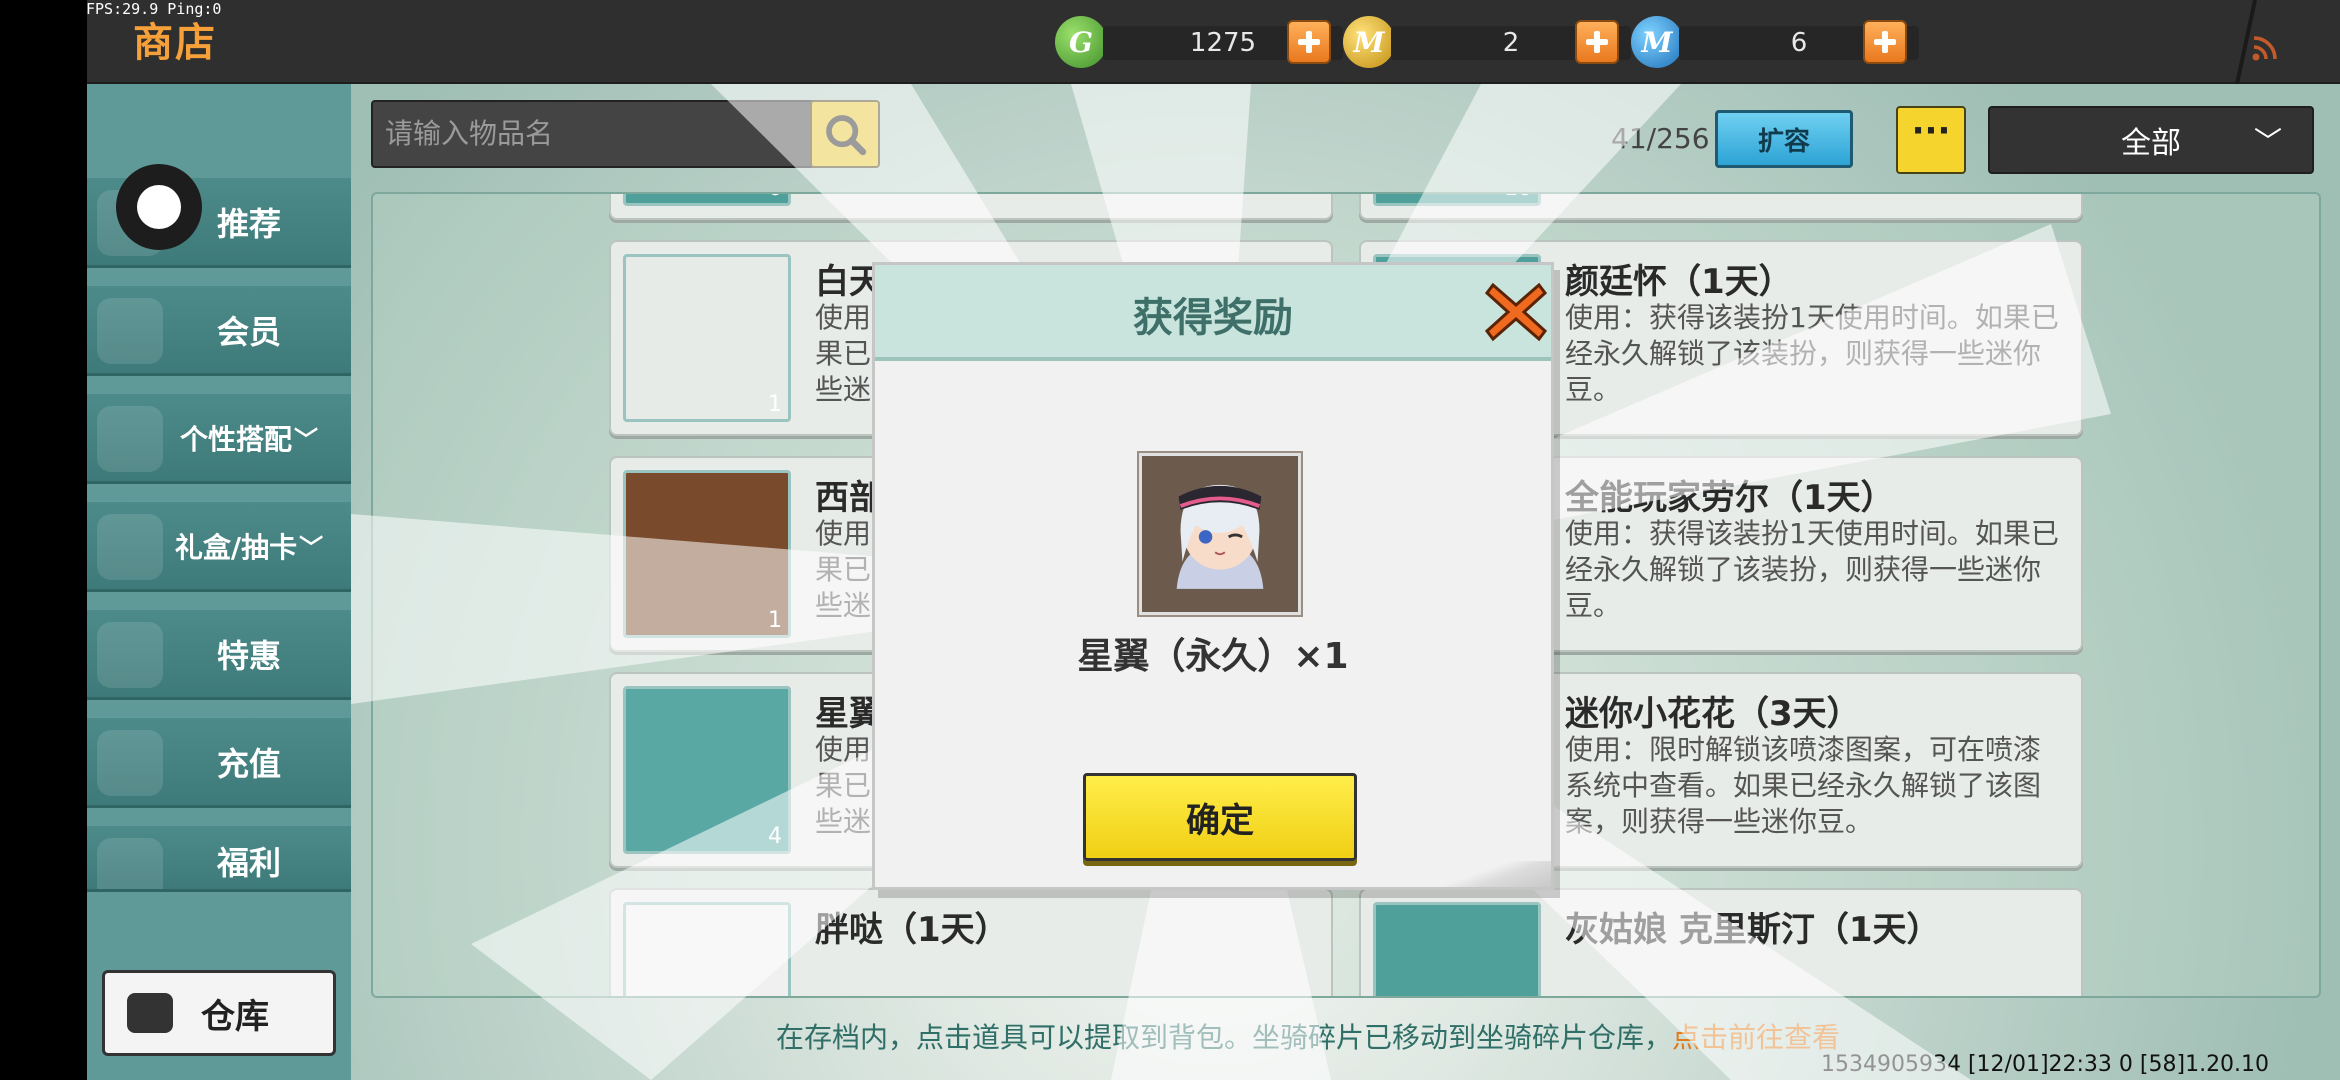 Image resolution: width=2340 pixels, height=1080 pixels. What do you see at coordinates (1213, 42) in the screenshot?
I see `top-bar: 商店 G 1275 M 2 M 6` at bounding box center [1213, 42].